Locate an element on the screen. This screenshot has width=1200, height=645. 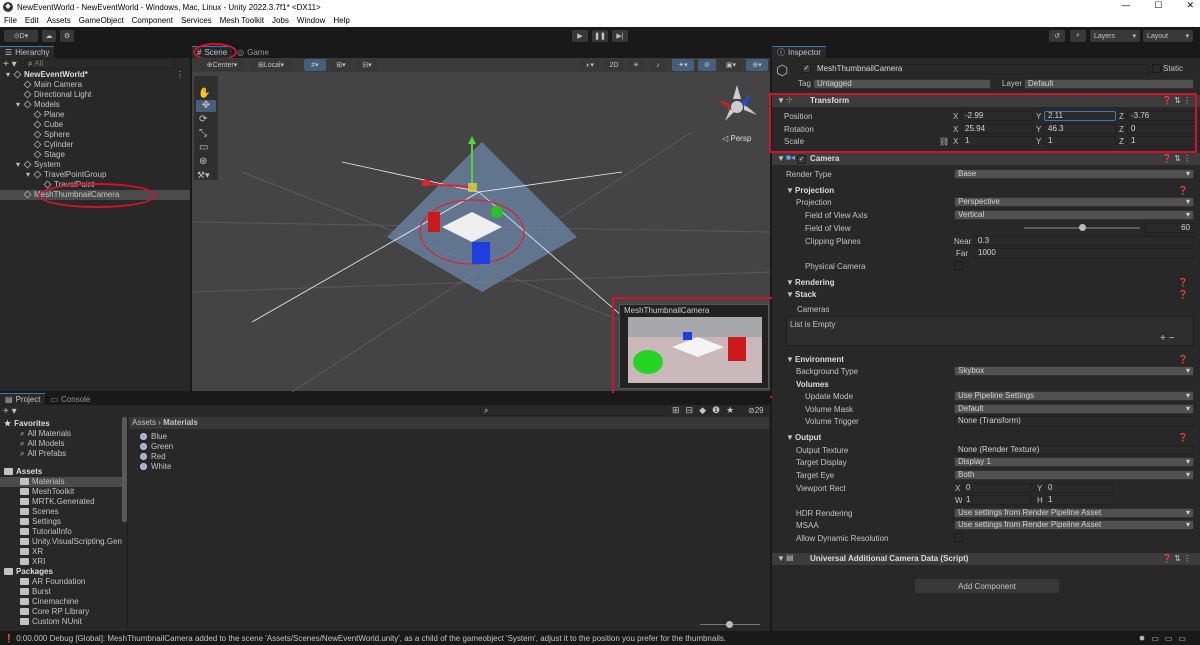
collab-icon: ⚙ is located at coordinates (67, 36).